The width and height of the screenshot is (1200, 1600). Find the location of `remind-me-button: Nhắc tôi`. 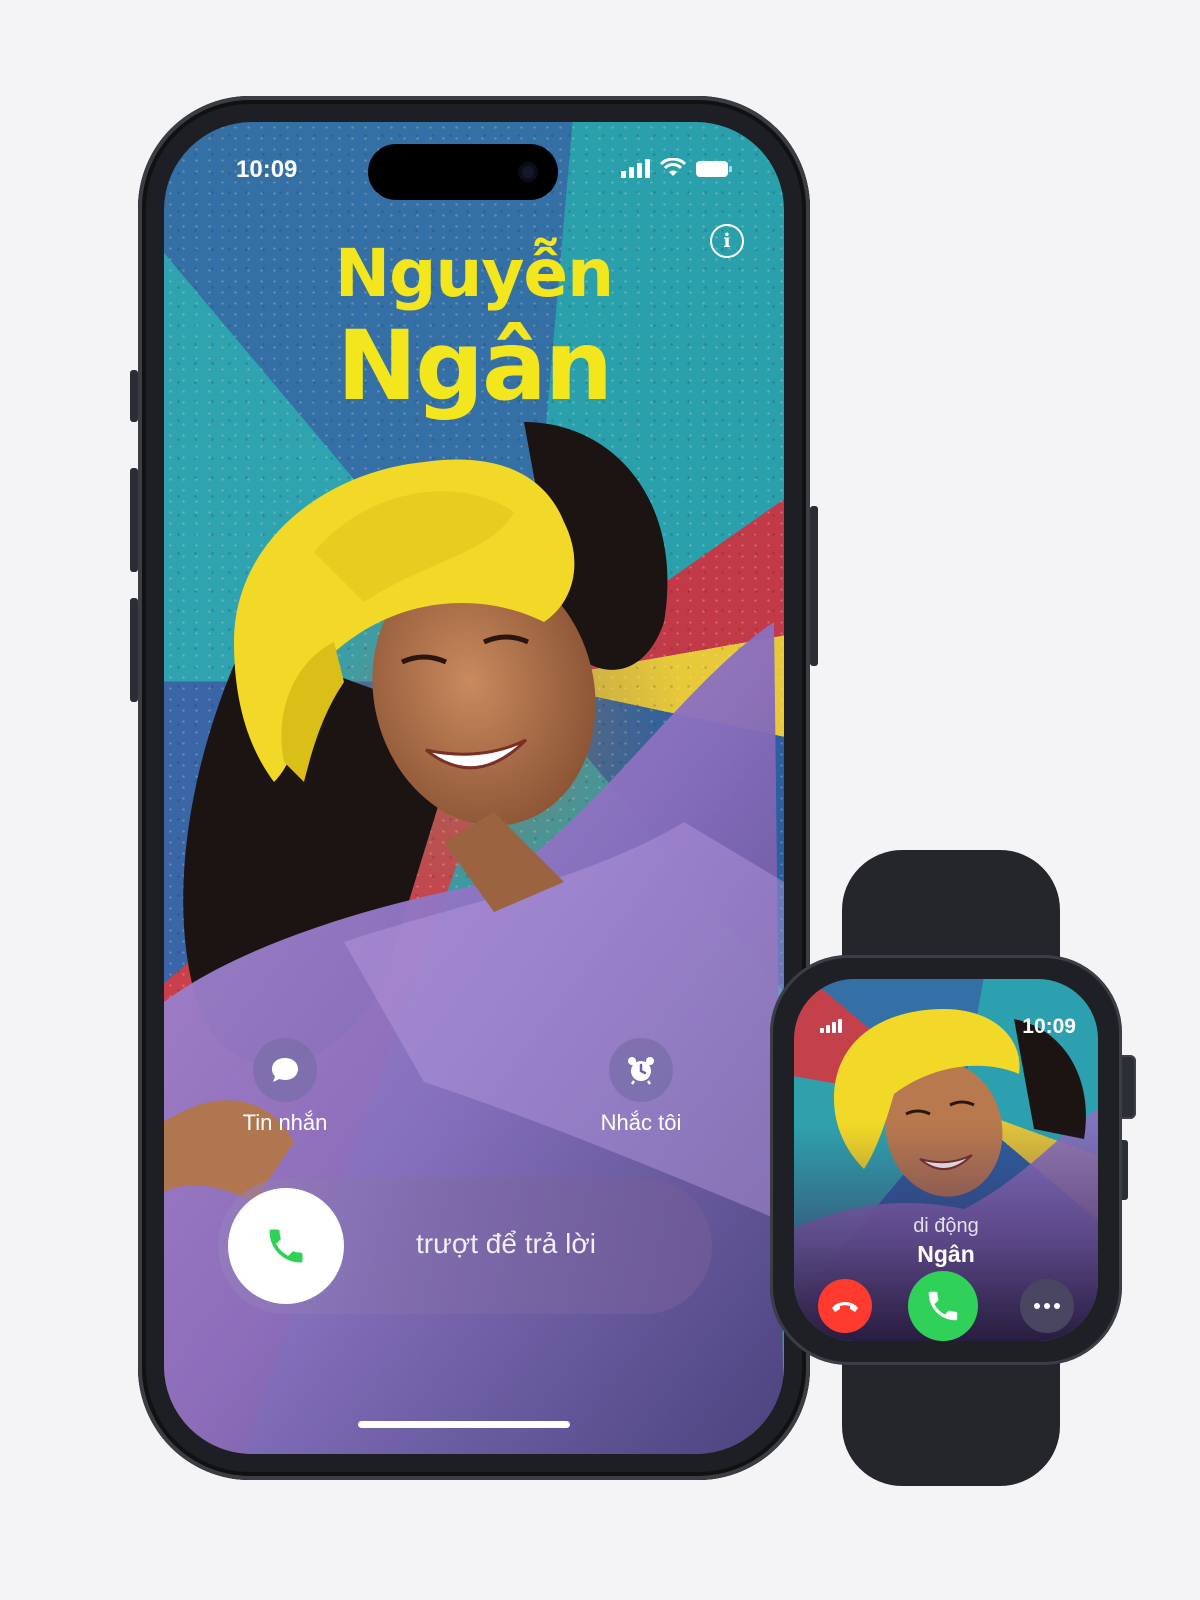

remind-me-button: Nhắc tôi is located at coordinates (641, 1087).